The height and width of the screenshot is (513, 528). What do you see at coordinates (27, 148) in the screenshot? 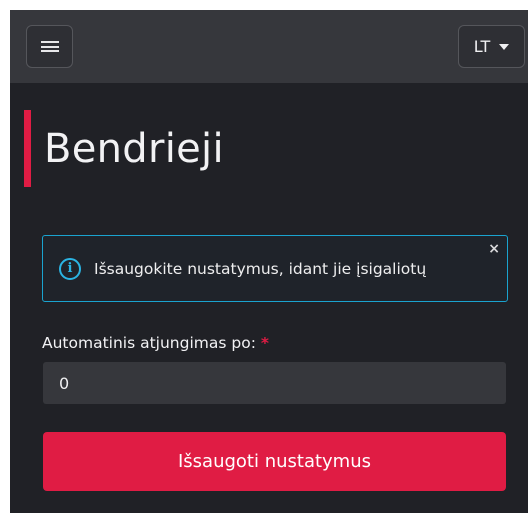
I see `title-accent-bar` at bounding box center [27, 148].